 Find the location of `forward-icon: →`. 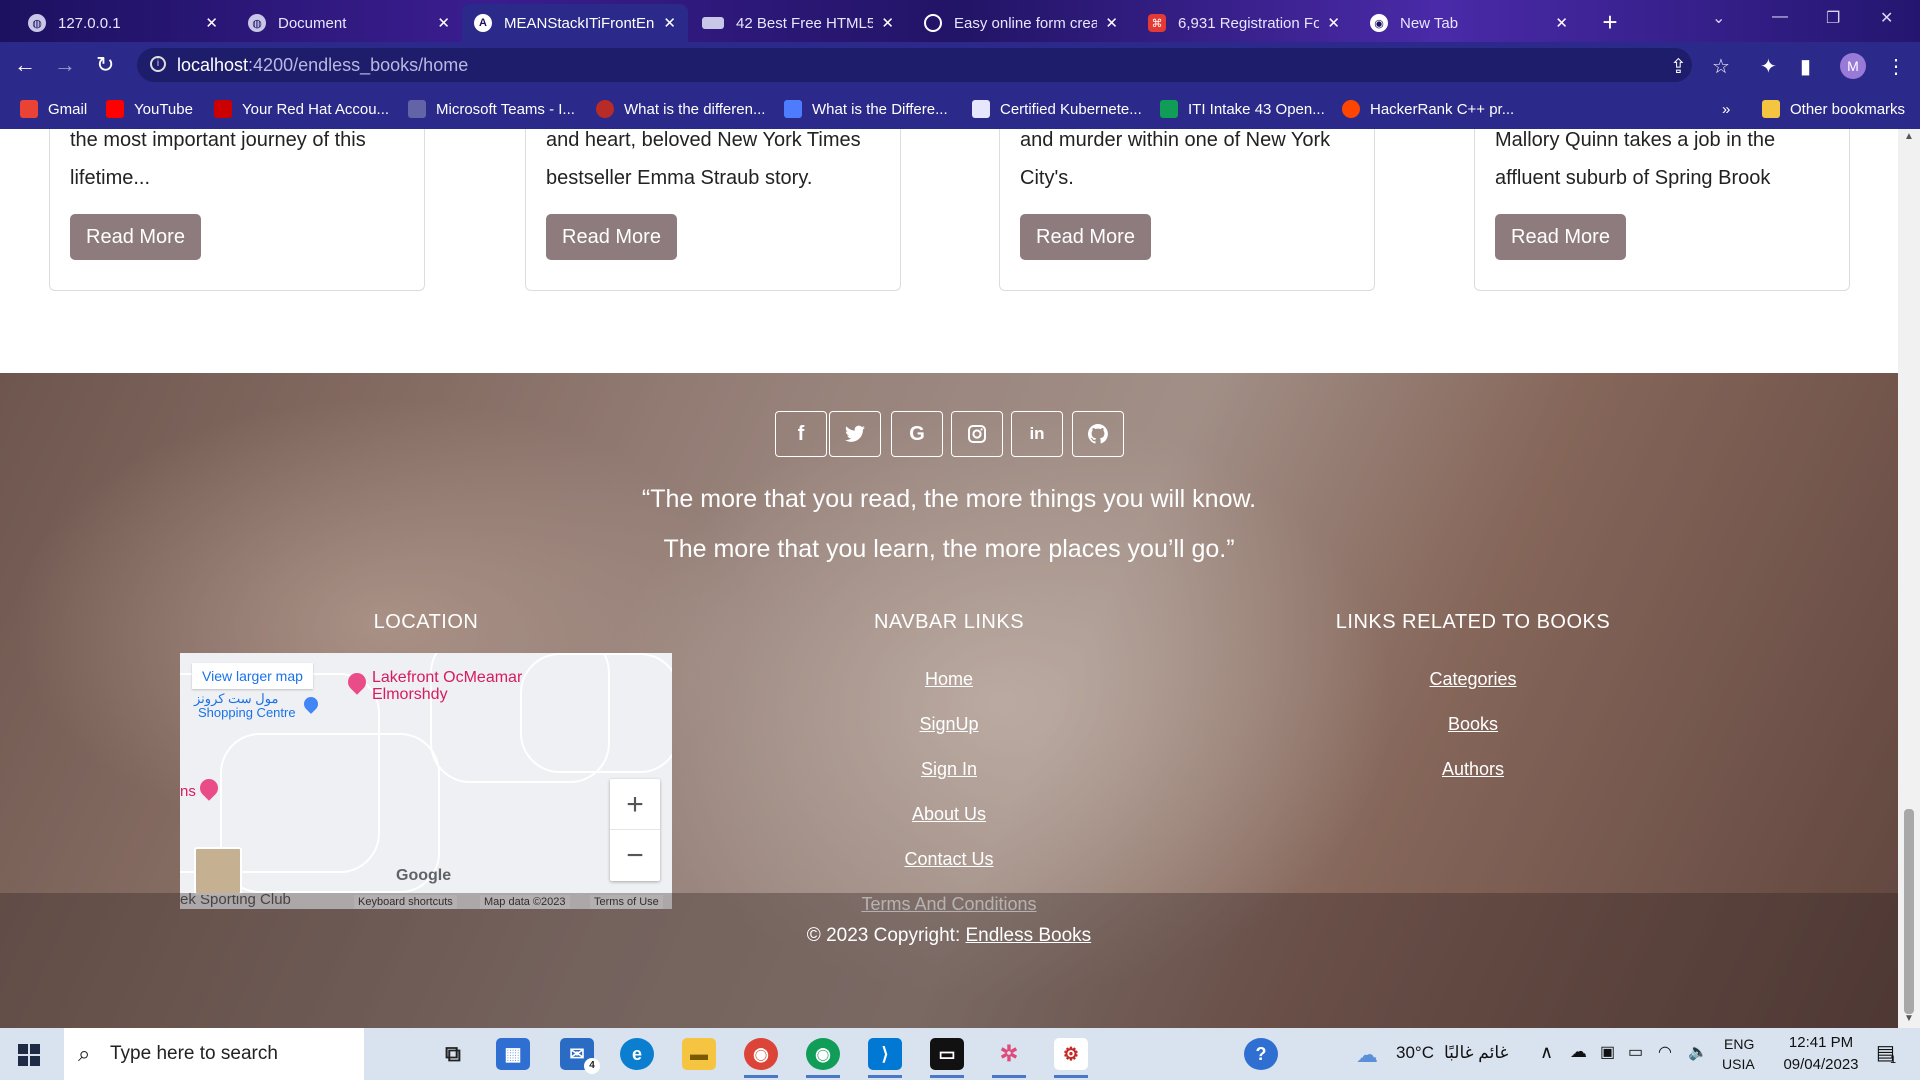

forward-icon: → is located at coordinates (65, 65).